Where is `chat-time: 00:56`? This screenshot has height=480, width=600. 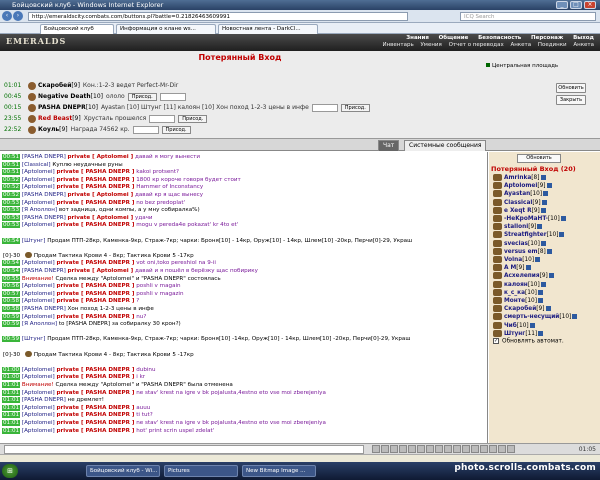
chat-time: 00:56 is located at coordinates (11, 286).